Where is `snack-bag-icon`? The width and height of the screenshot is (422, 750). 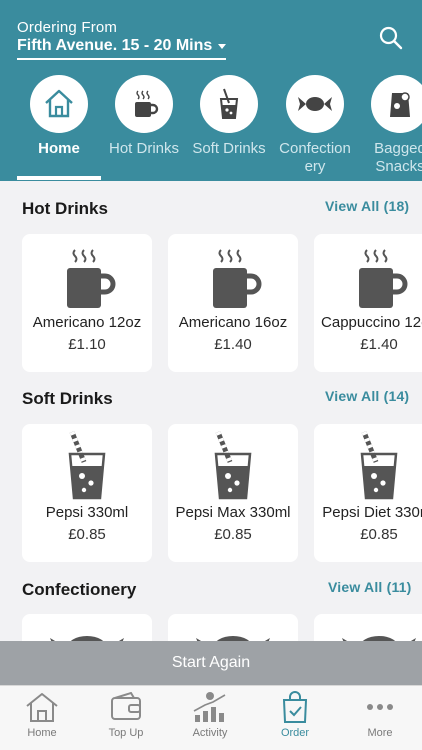
snack-bag-icon is located at coordinates (400, 104).